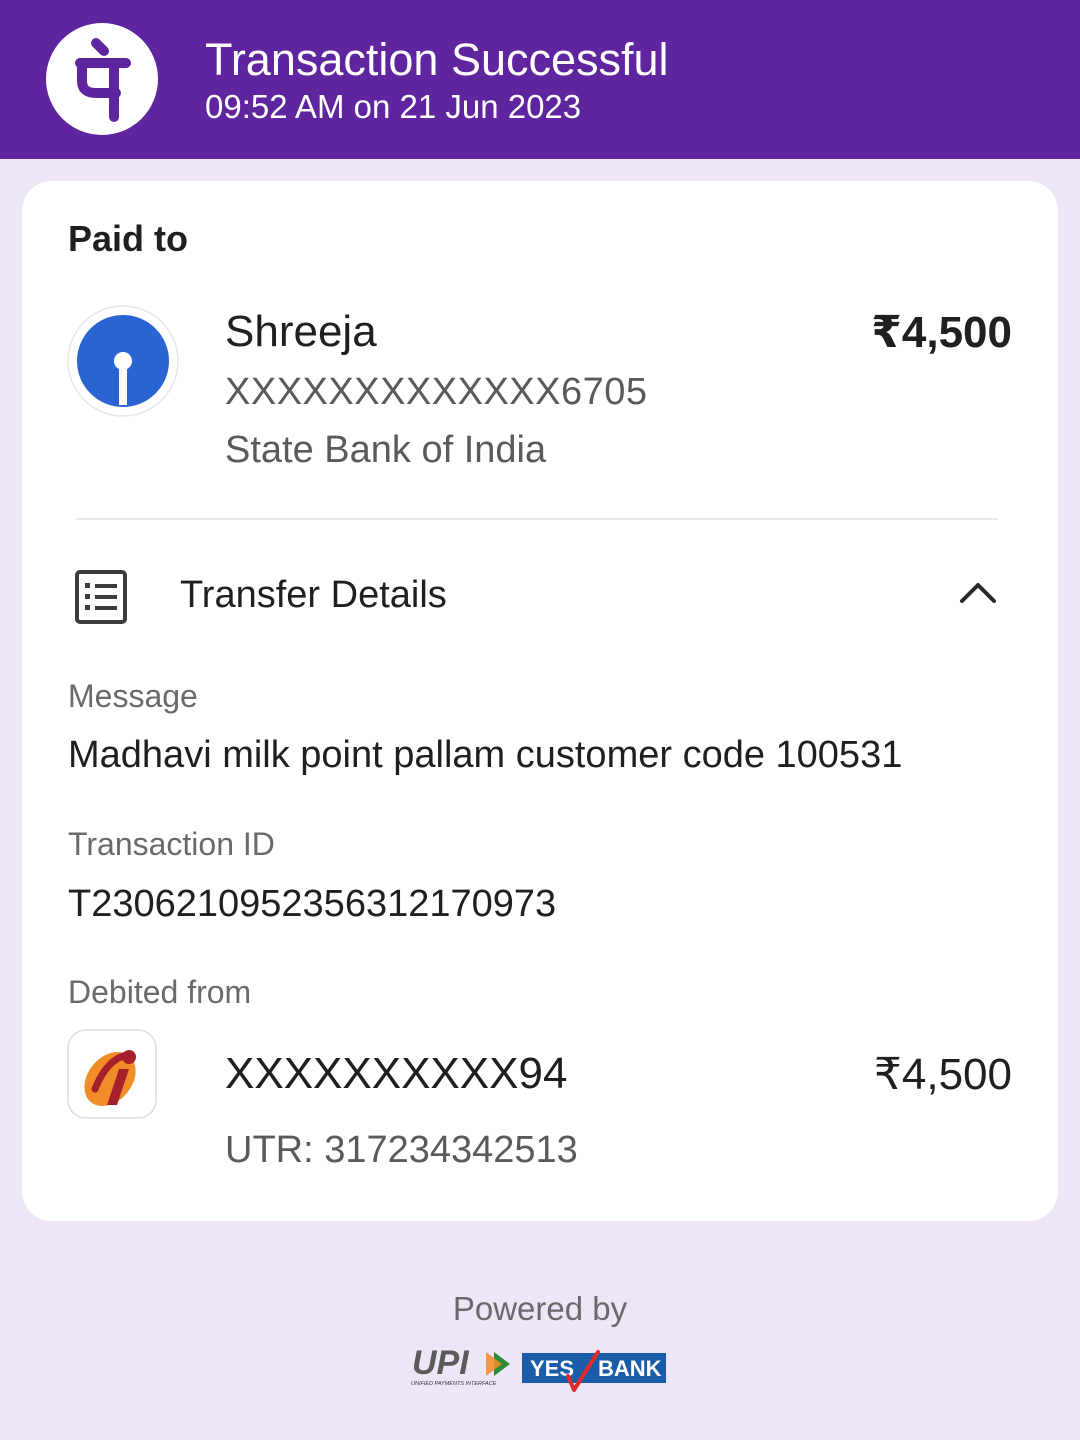 The image size is (1080, 1440). I want to click on svg-text: BANK, so click(630, 1368).